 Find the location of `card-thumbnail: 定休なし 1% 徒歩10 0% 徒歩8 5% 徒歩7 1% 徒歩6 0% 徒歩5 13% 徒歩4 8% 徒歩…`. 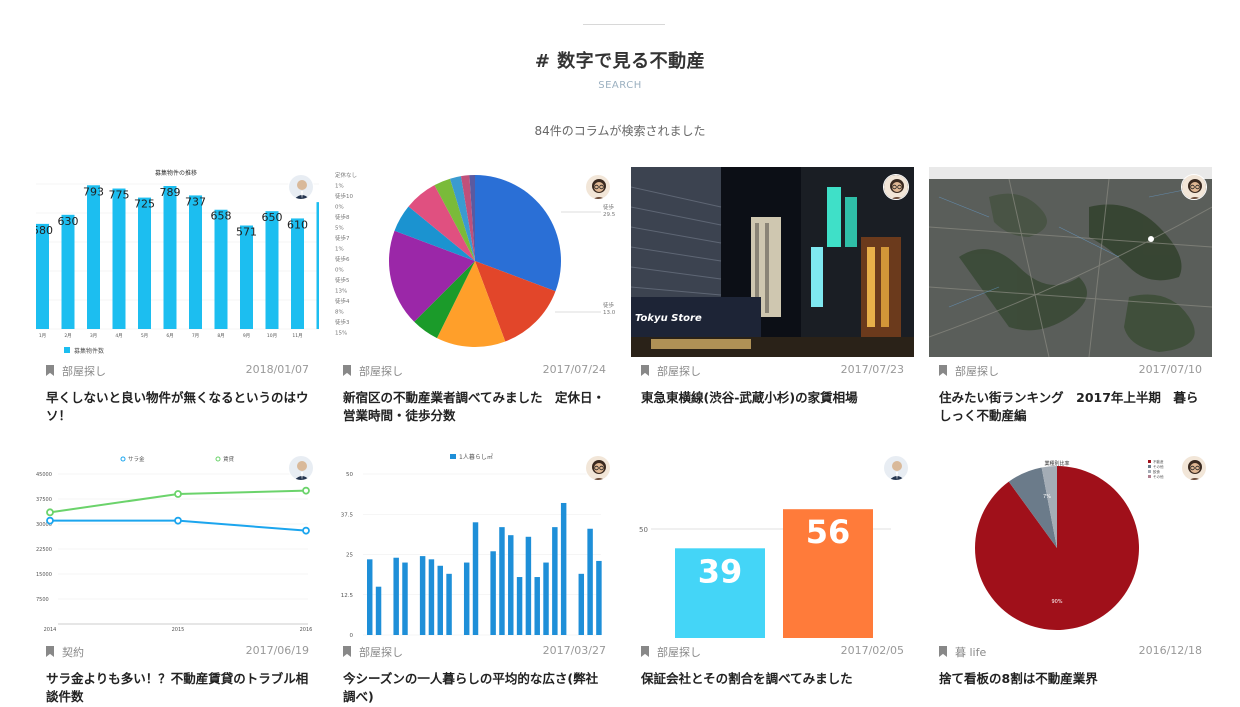

card-thumbnail: 定休なし 1% 徒歩10 0% 徒歩8 5% 徒歩7 1% 徒歩6 0% 徒歩5 13% 徒歩4 8% 徒歩… is located at coordinates (474, 262).